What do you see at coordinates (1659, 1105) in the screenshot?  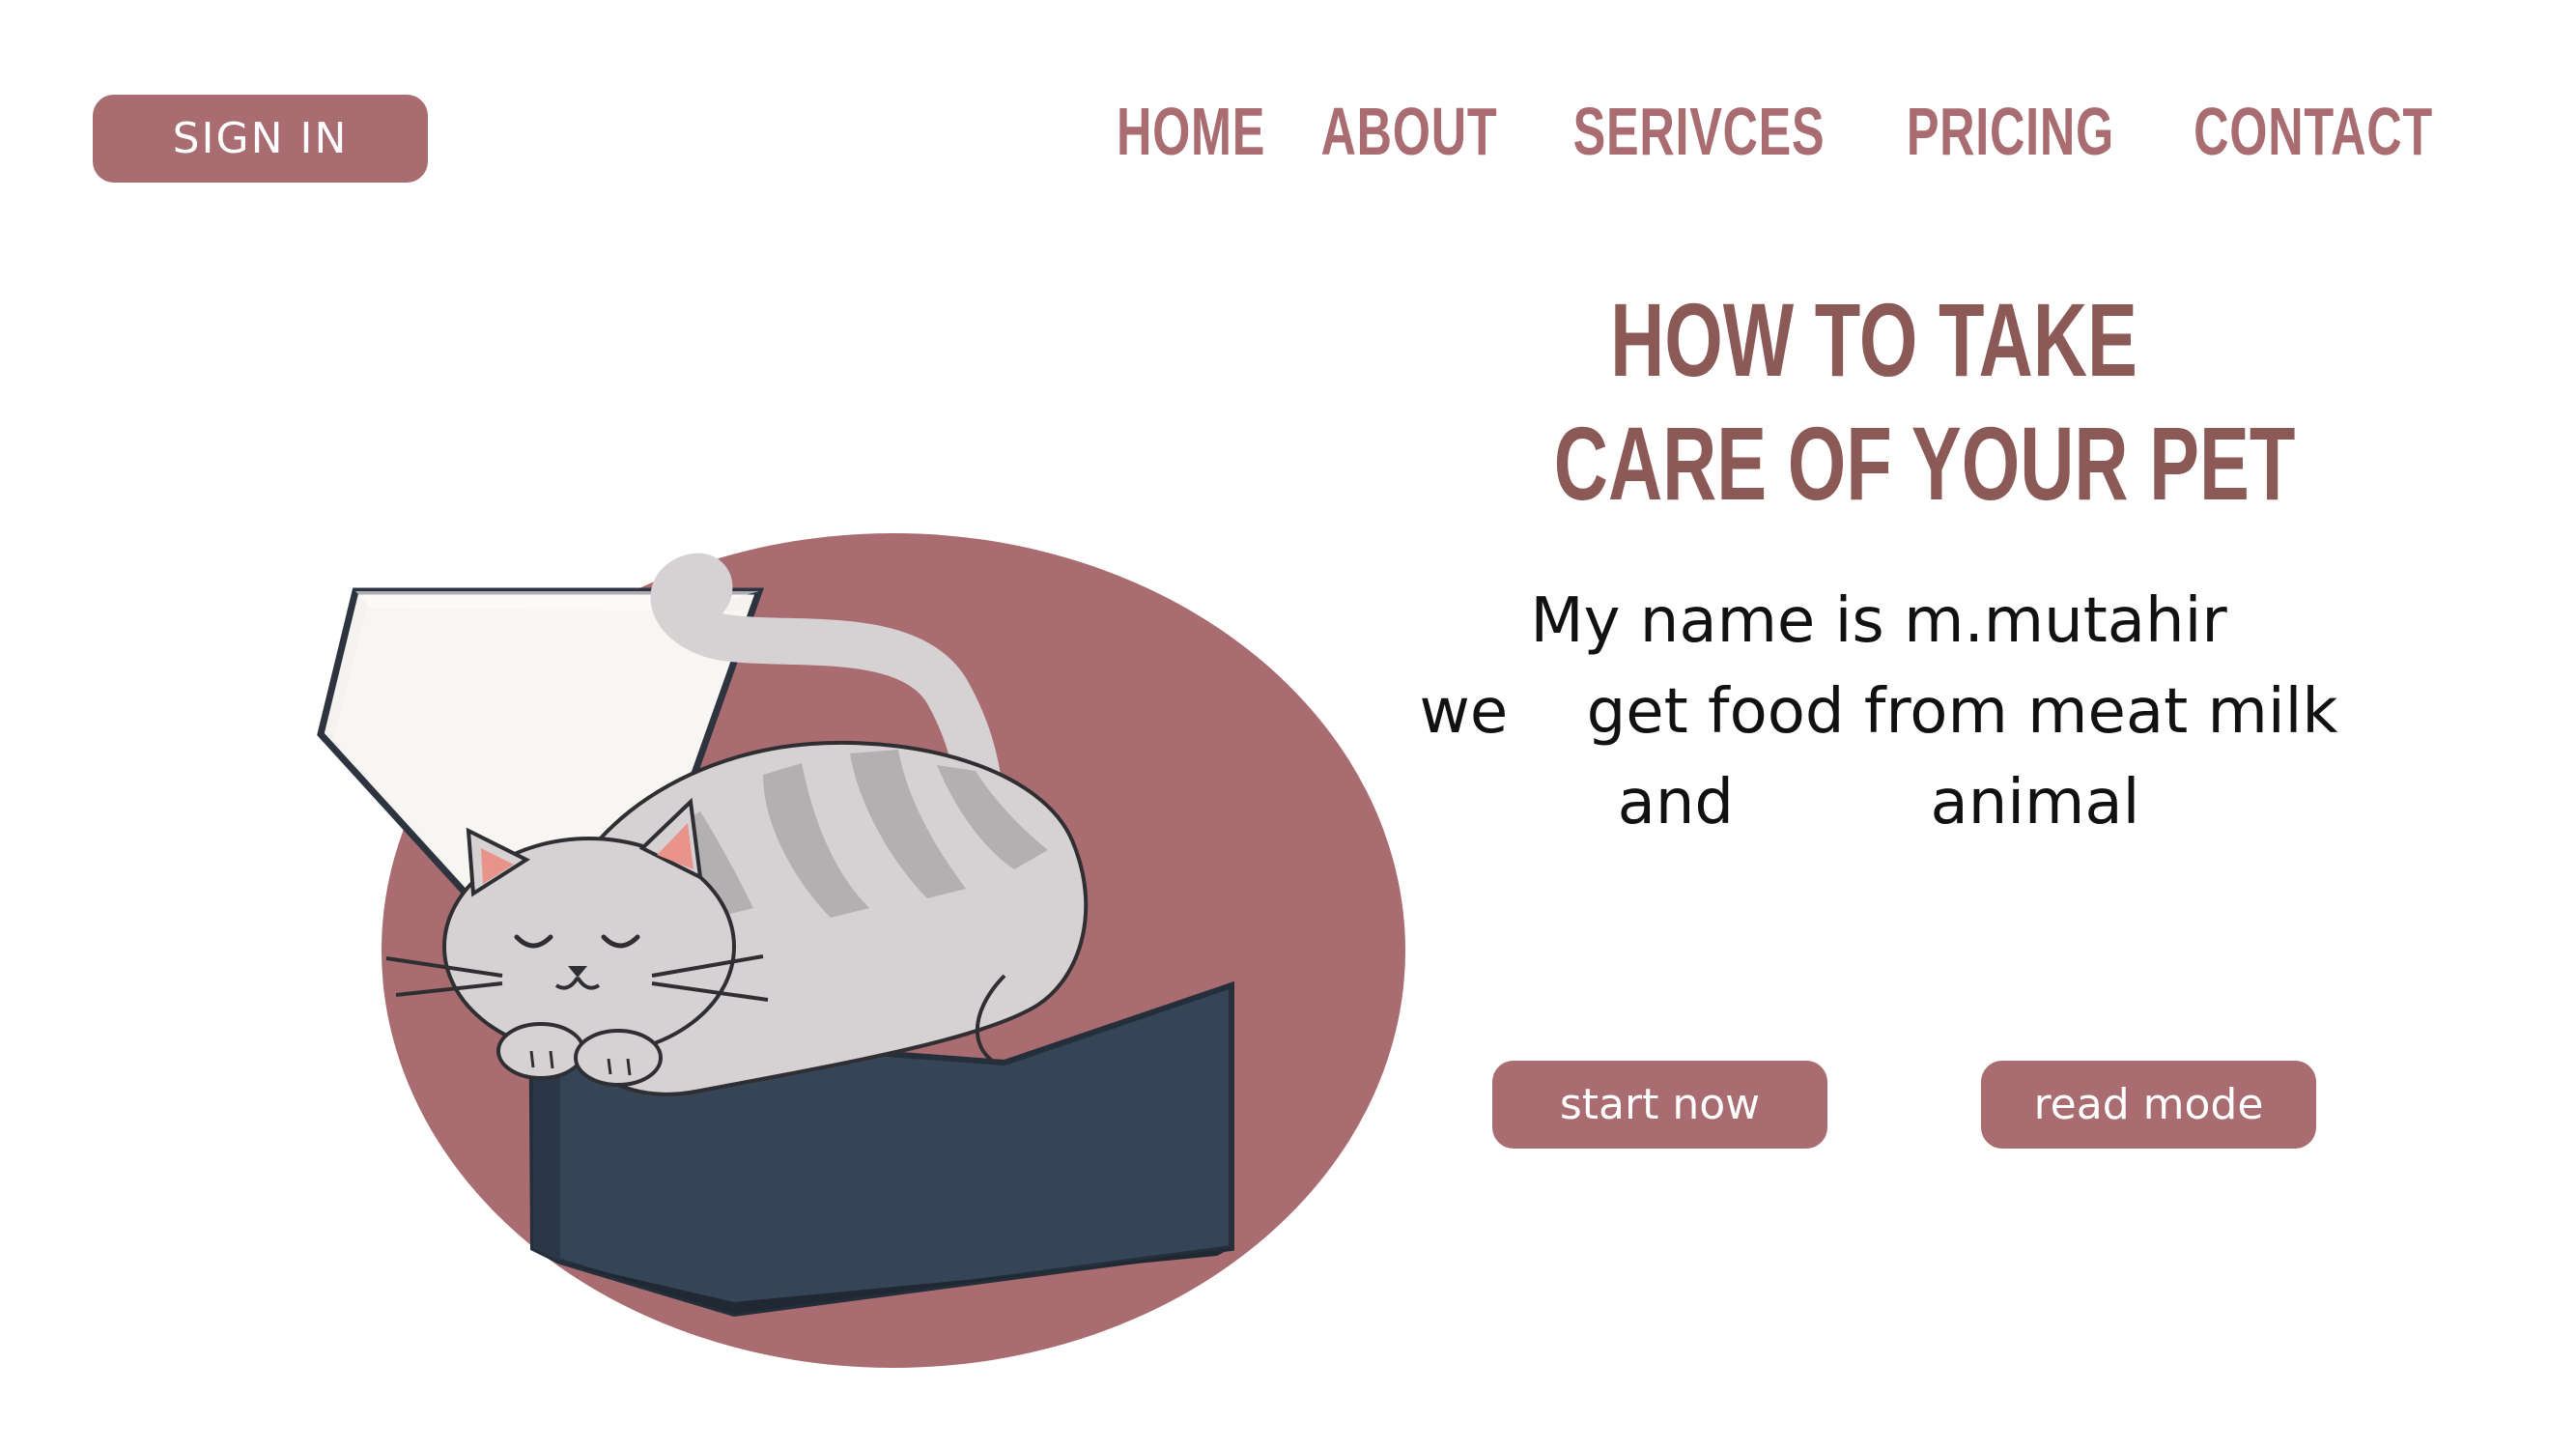 I see `start-now-button: start now` at bounding box center [1659, 1105].